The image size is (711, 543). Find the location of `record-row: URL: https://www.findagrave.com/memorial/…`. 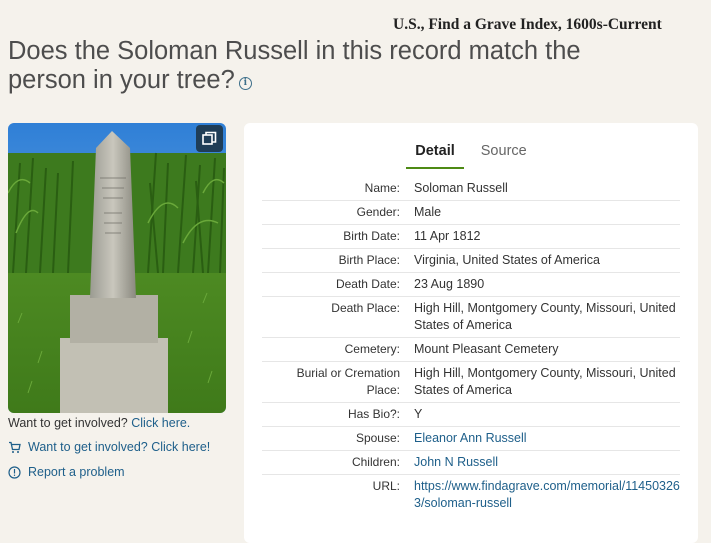

record-row: URL: https://www.findagrave.com/memorial/… is located at coordinates (471, 495).